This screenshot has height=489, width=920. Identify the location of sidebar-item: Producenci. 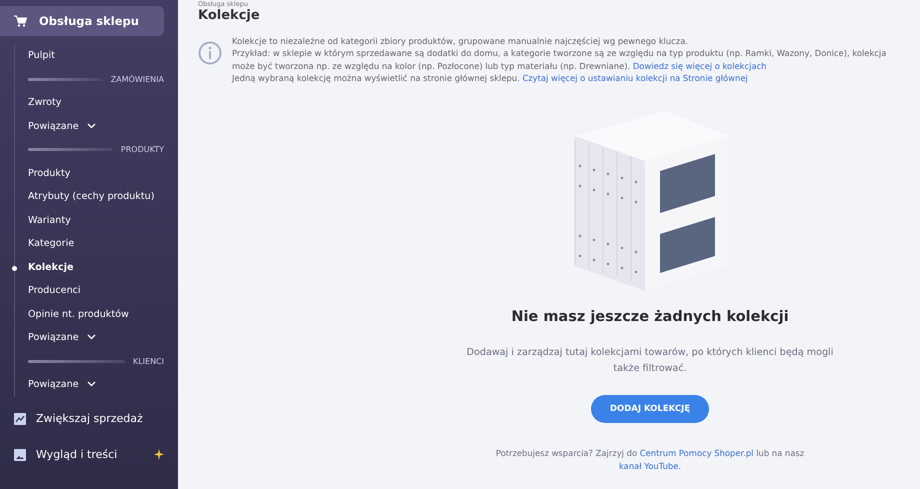
(96, 290).